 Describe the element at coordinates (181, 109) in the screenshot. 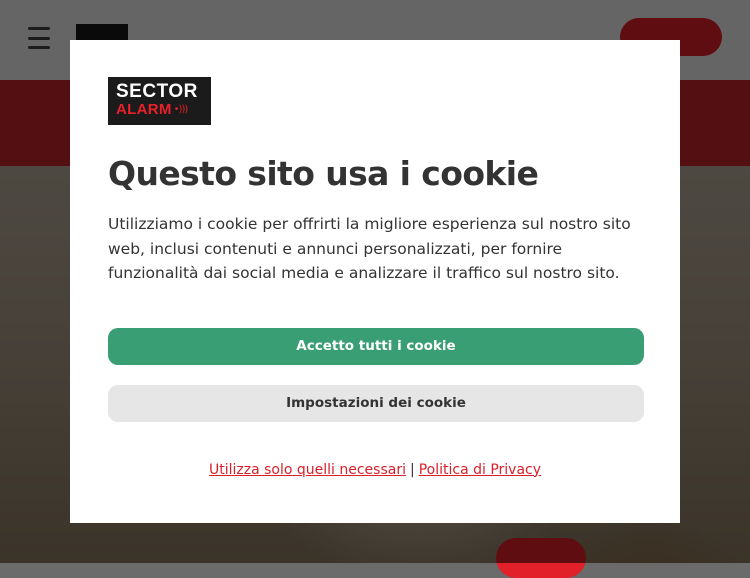

I see `signal-waves-icon: •)))` at that location.